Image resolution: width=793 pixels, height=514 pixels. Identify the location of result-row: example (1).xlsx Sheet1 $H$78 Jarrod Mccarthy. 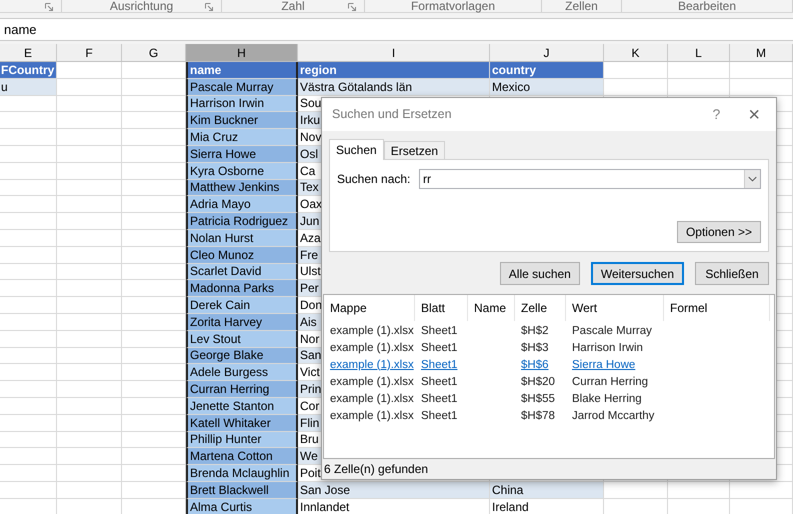
(549, 414).